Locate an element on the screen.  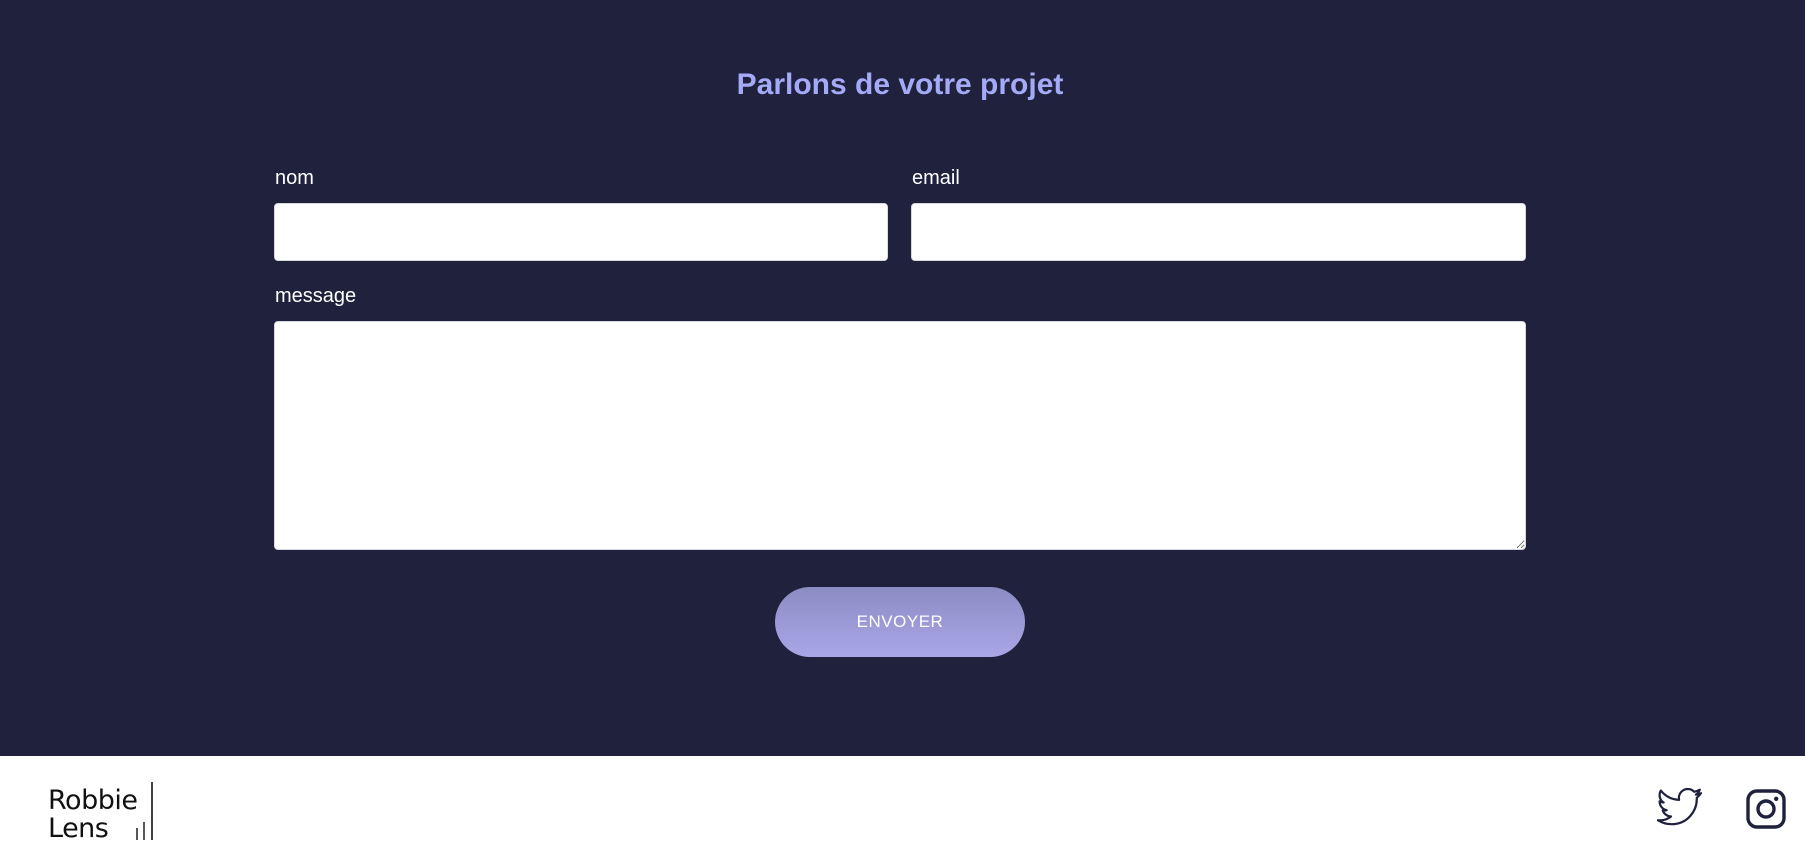
message-label: message is located at coordinates (316, 296).